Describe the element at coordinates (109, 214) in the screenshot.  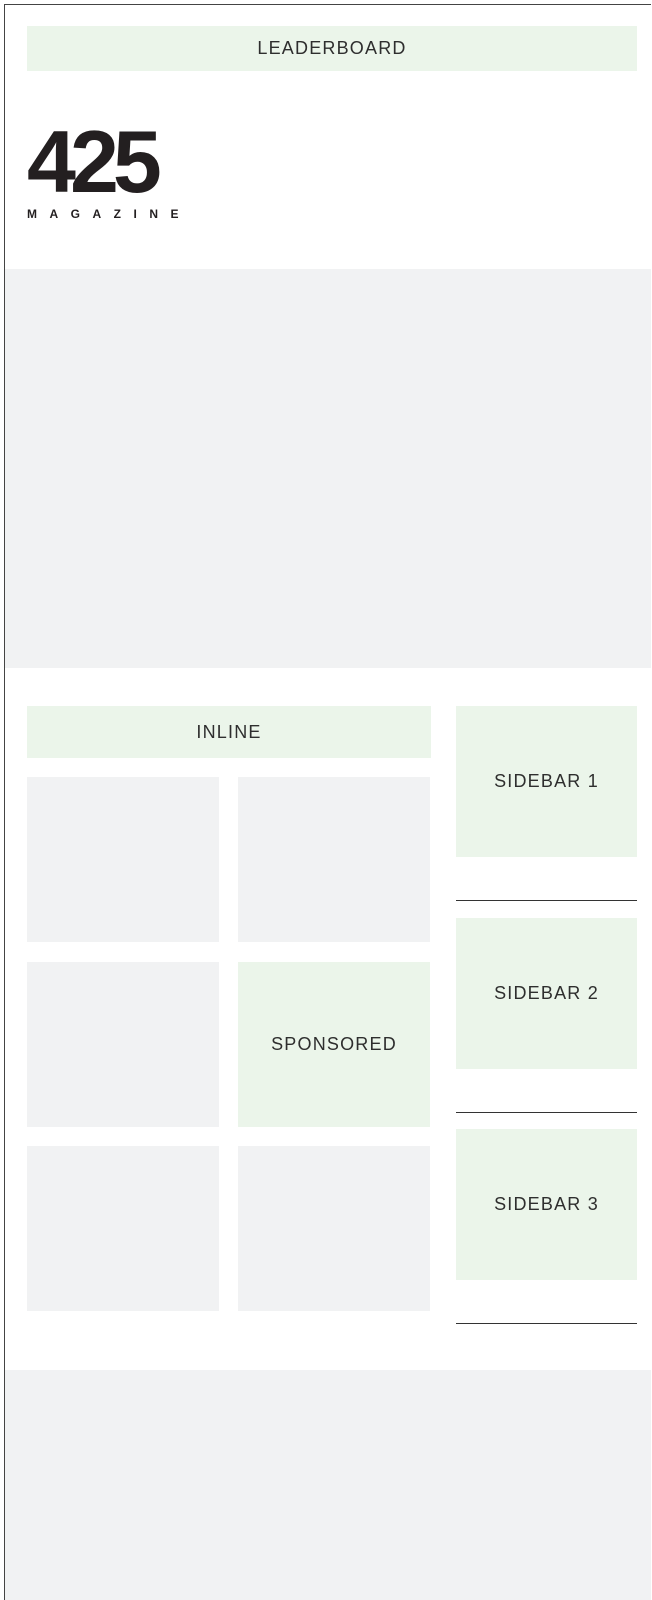
I see `logo-wordmark: MAGAZINE` at that location.